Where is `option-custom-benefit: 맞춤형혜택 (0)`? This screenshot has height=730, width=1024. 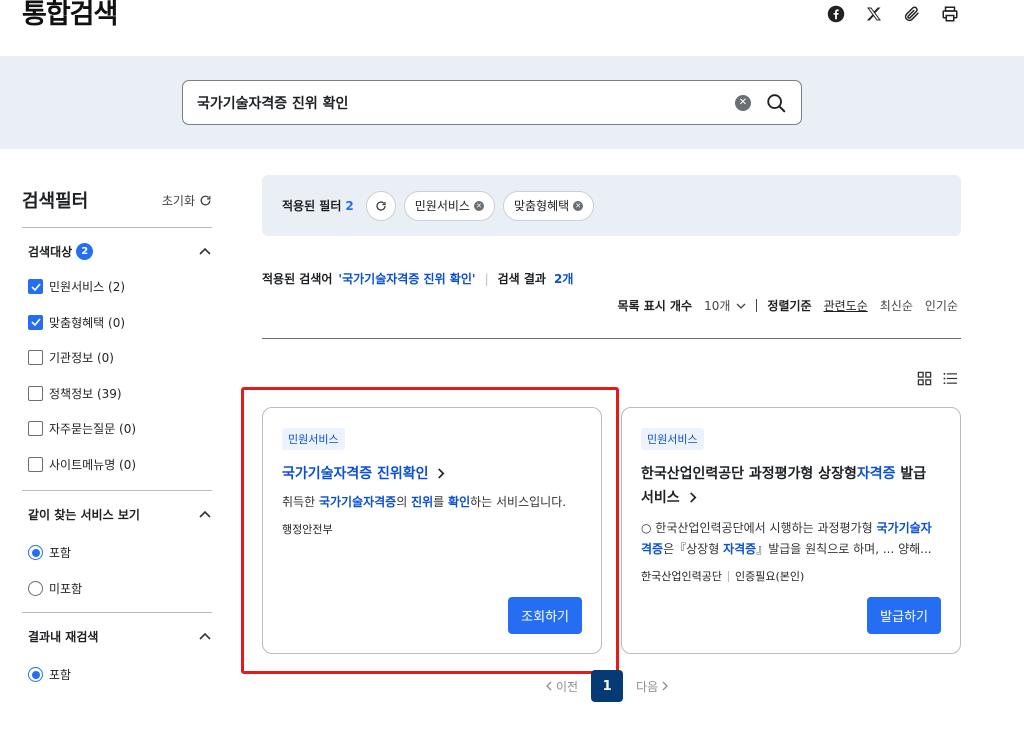
option-custom-benefit: 맞춤형혜택 (0) is located at coordinates (117, 323).